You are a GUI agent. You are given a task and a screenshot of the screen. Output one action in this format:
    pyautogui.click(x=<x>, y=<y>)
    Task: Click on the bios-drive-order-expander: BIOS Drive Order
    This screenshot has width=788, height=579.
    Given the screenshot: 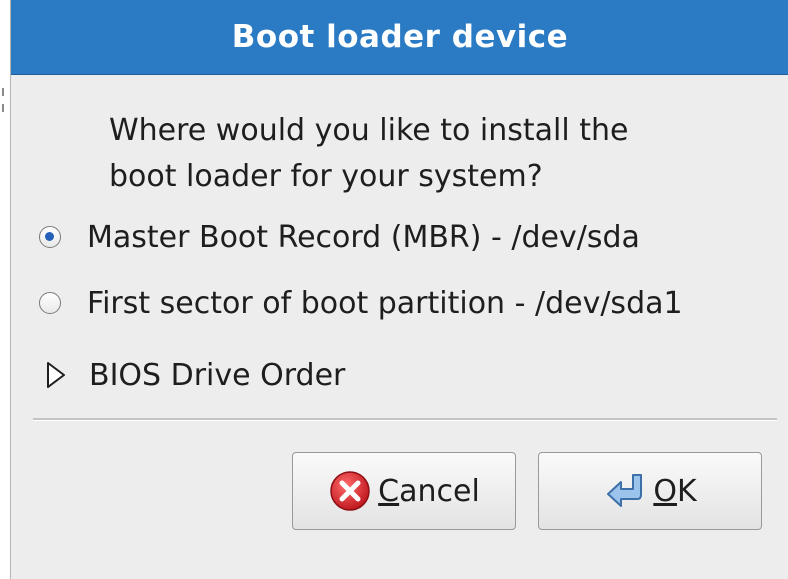 What is the action you would take?
    pyautogui.click(x=195, y=375)
    